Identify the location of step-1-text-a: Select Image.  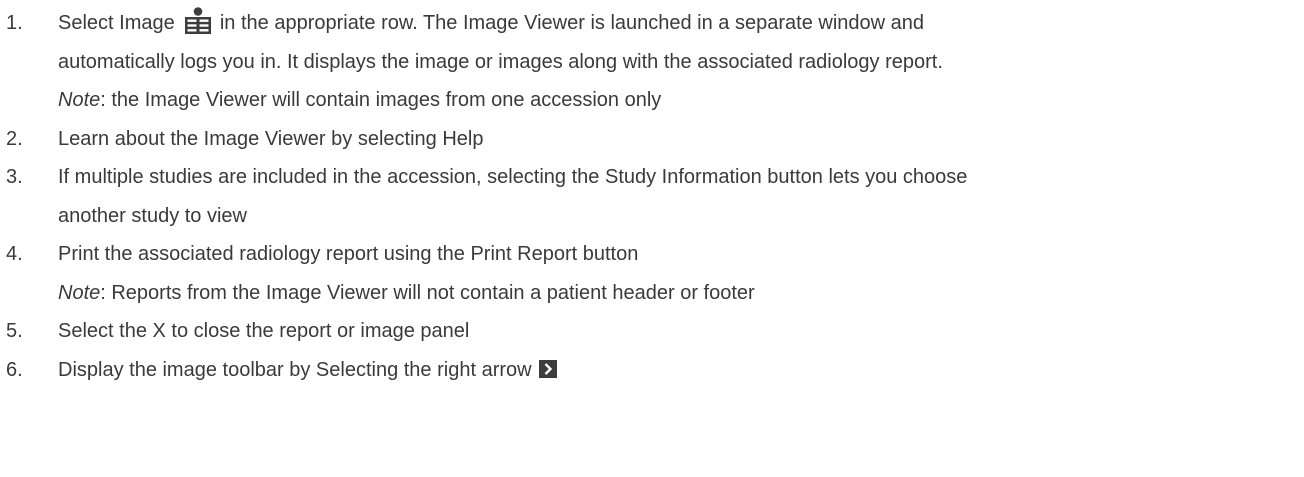
(119, 23).